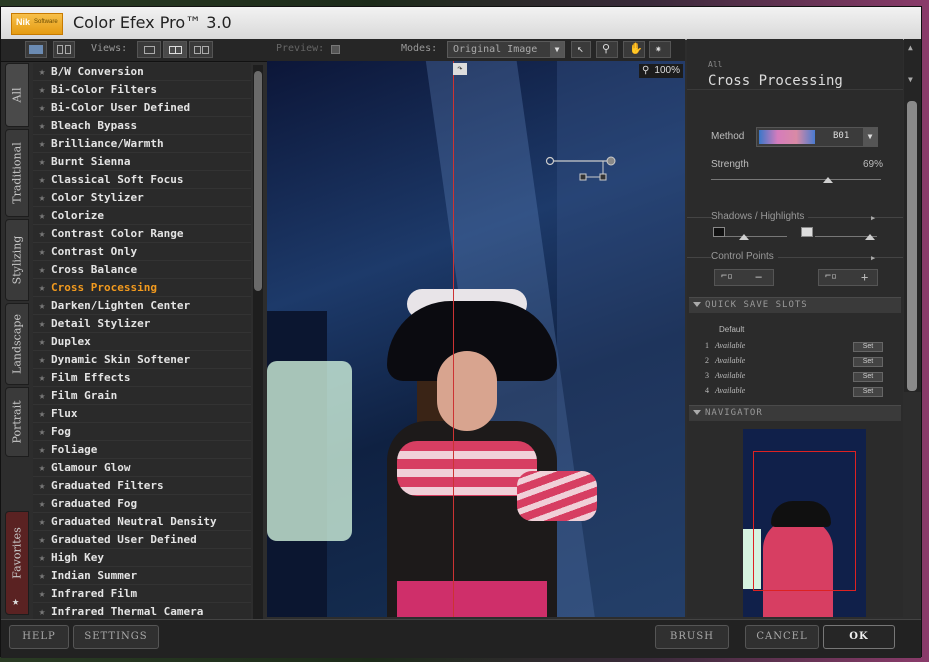 This screenshot has height=662, width=929. I want to click on pointer-tool-icon: ↖, so click(581, 49).